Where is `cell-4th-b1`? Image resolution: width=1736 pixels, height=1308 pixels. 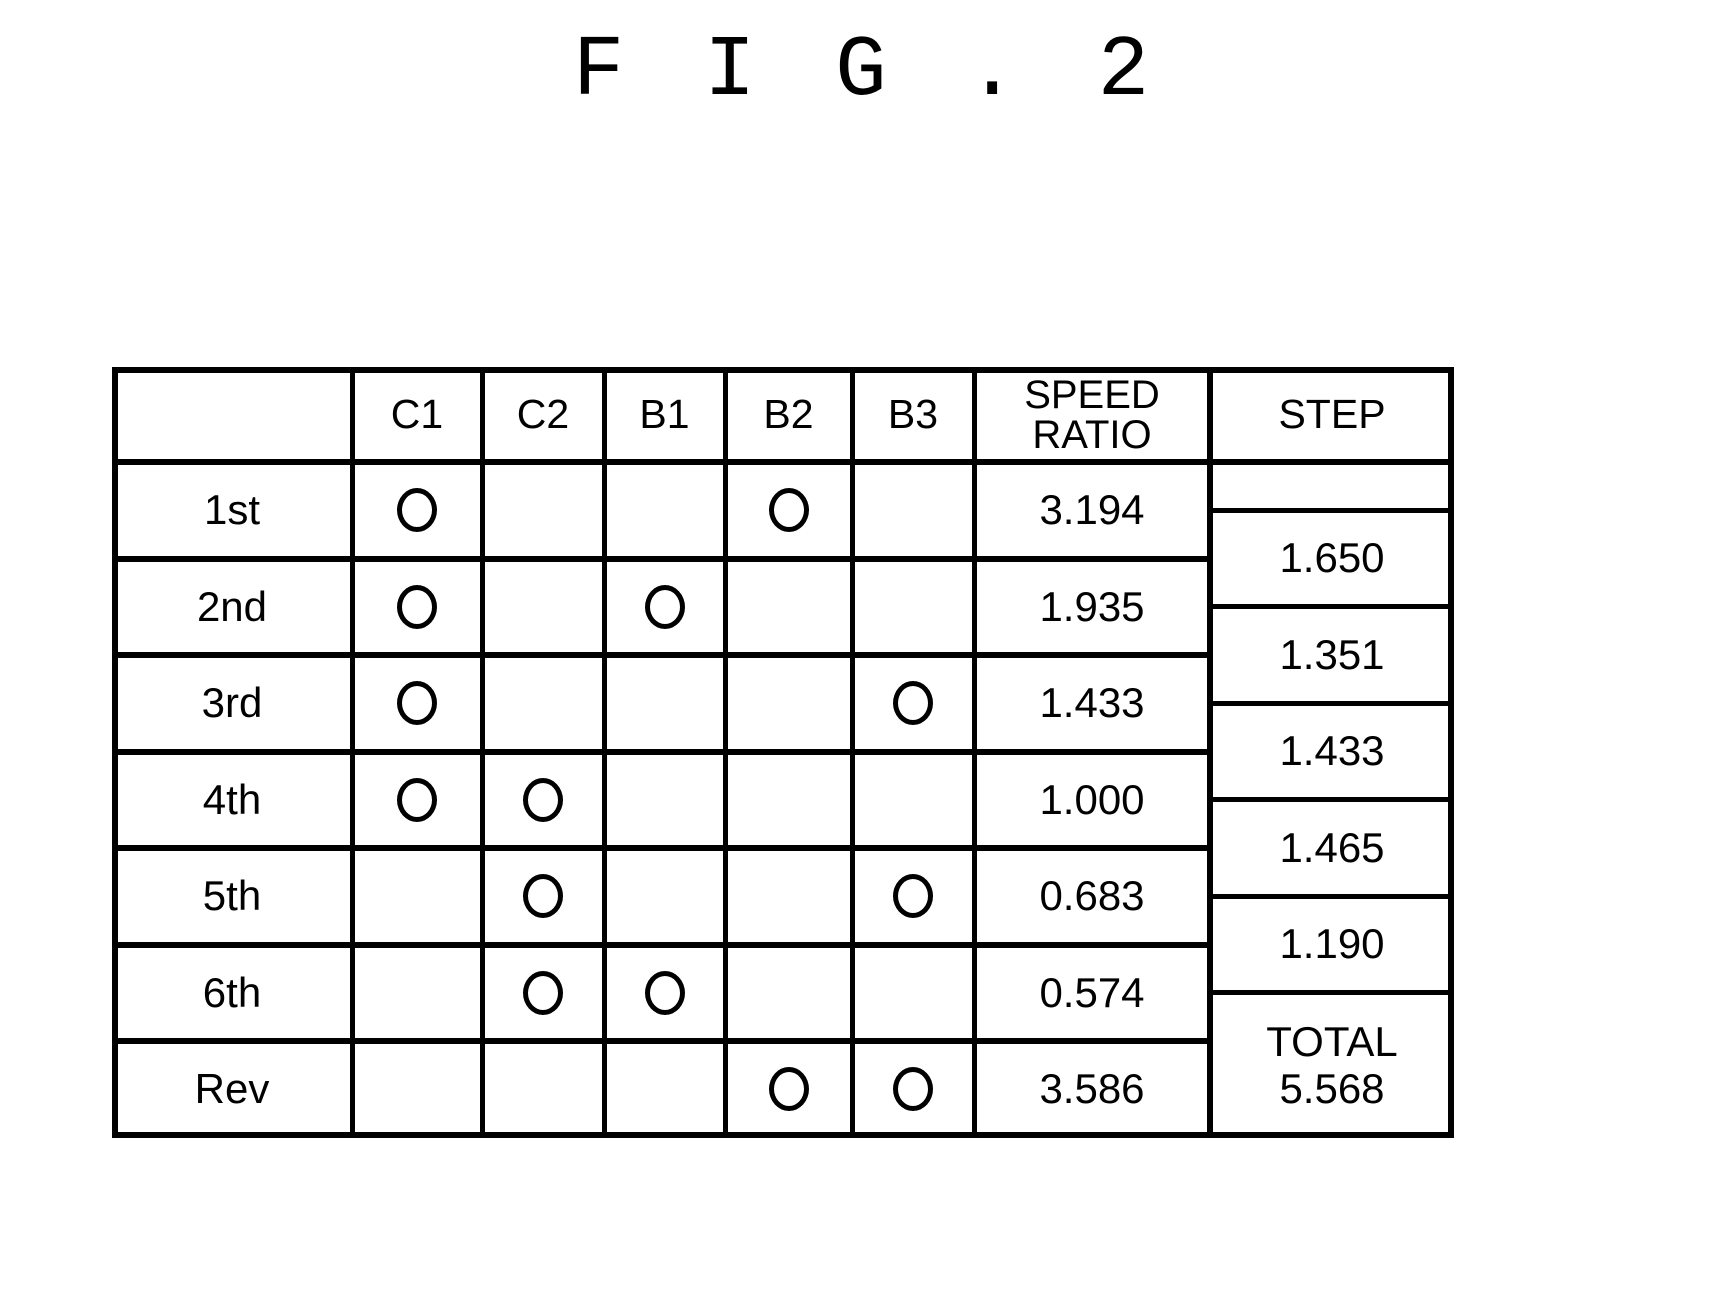
cell-4th-b1 is located at coordinates (664, 800).